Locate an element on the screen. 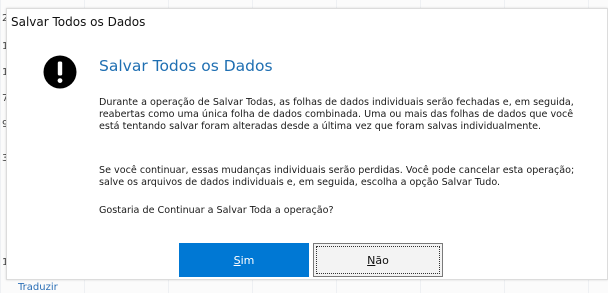  yes-button-mnemonic: S is located at coordinates (237, 260).